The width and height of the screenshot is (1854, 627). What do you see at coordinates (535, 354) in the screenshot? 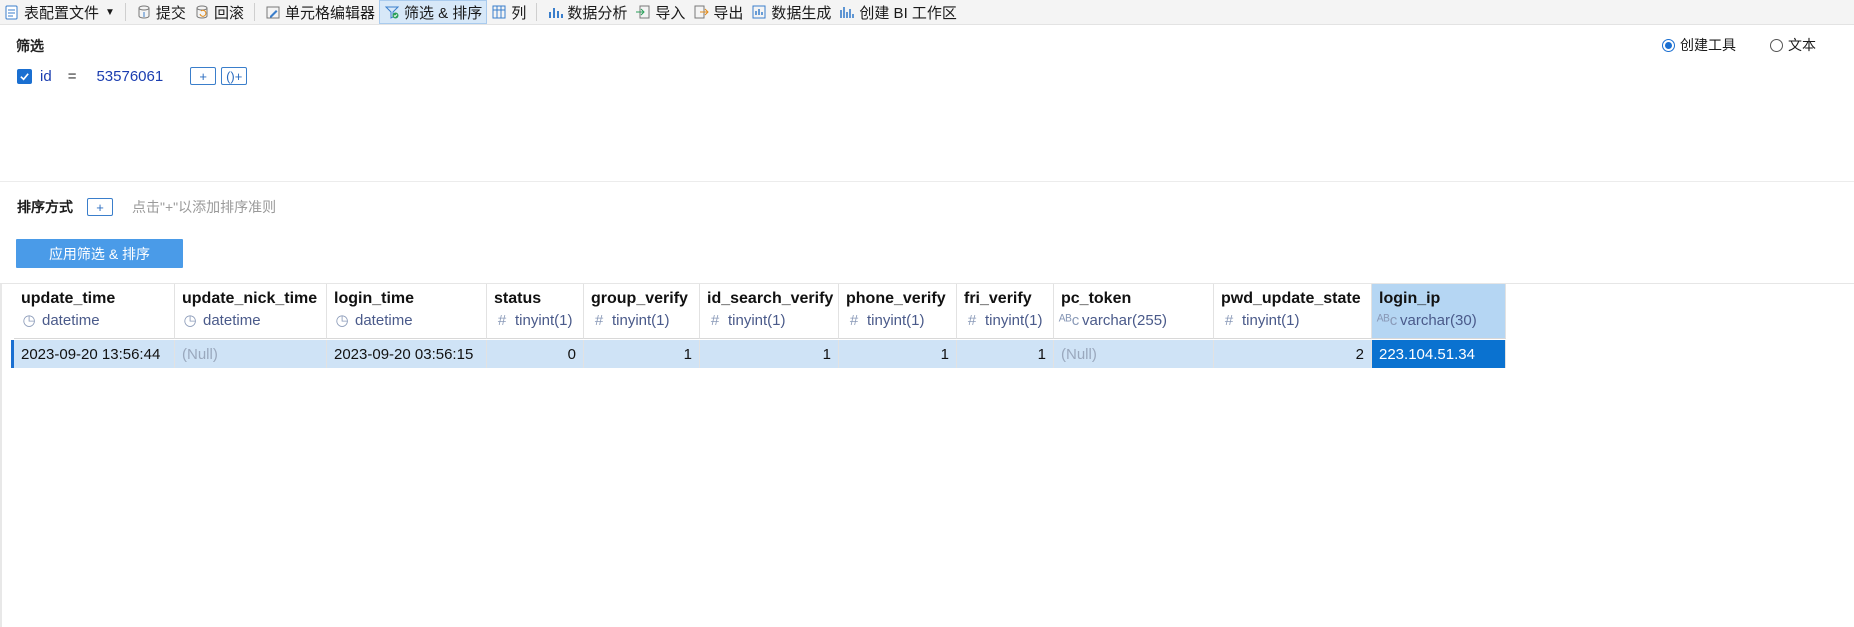
I see `cell-status: 0` at bounding box center [535, 354].